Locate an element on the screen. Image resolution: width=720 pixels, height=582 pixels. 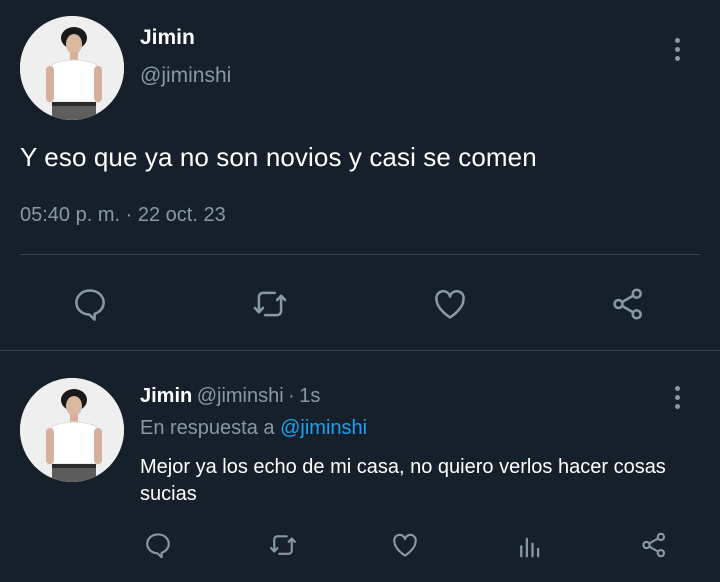
reply-header: Jimin @jiminshi · 1s is located at coordinates (230, 396).